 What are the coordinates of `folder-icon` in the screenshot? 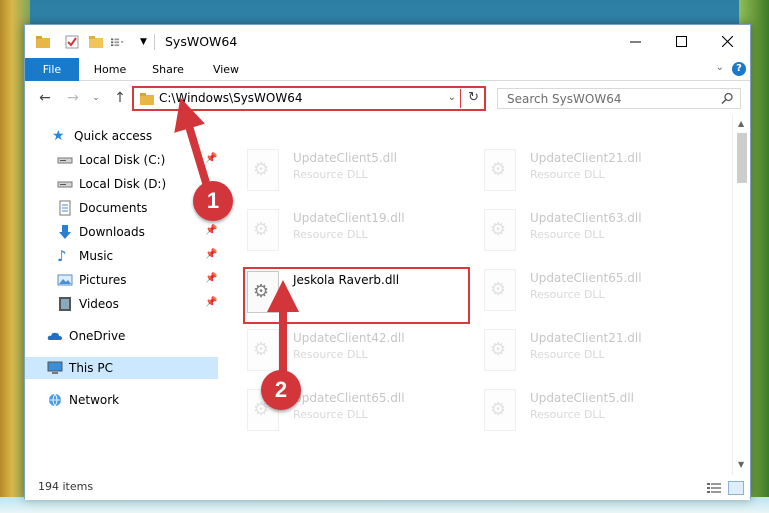 It's located at (43, 42).